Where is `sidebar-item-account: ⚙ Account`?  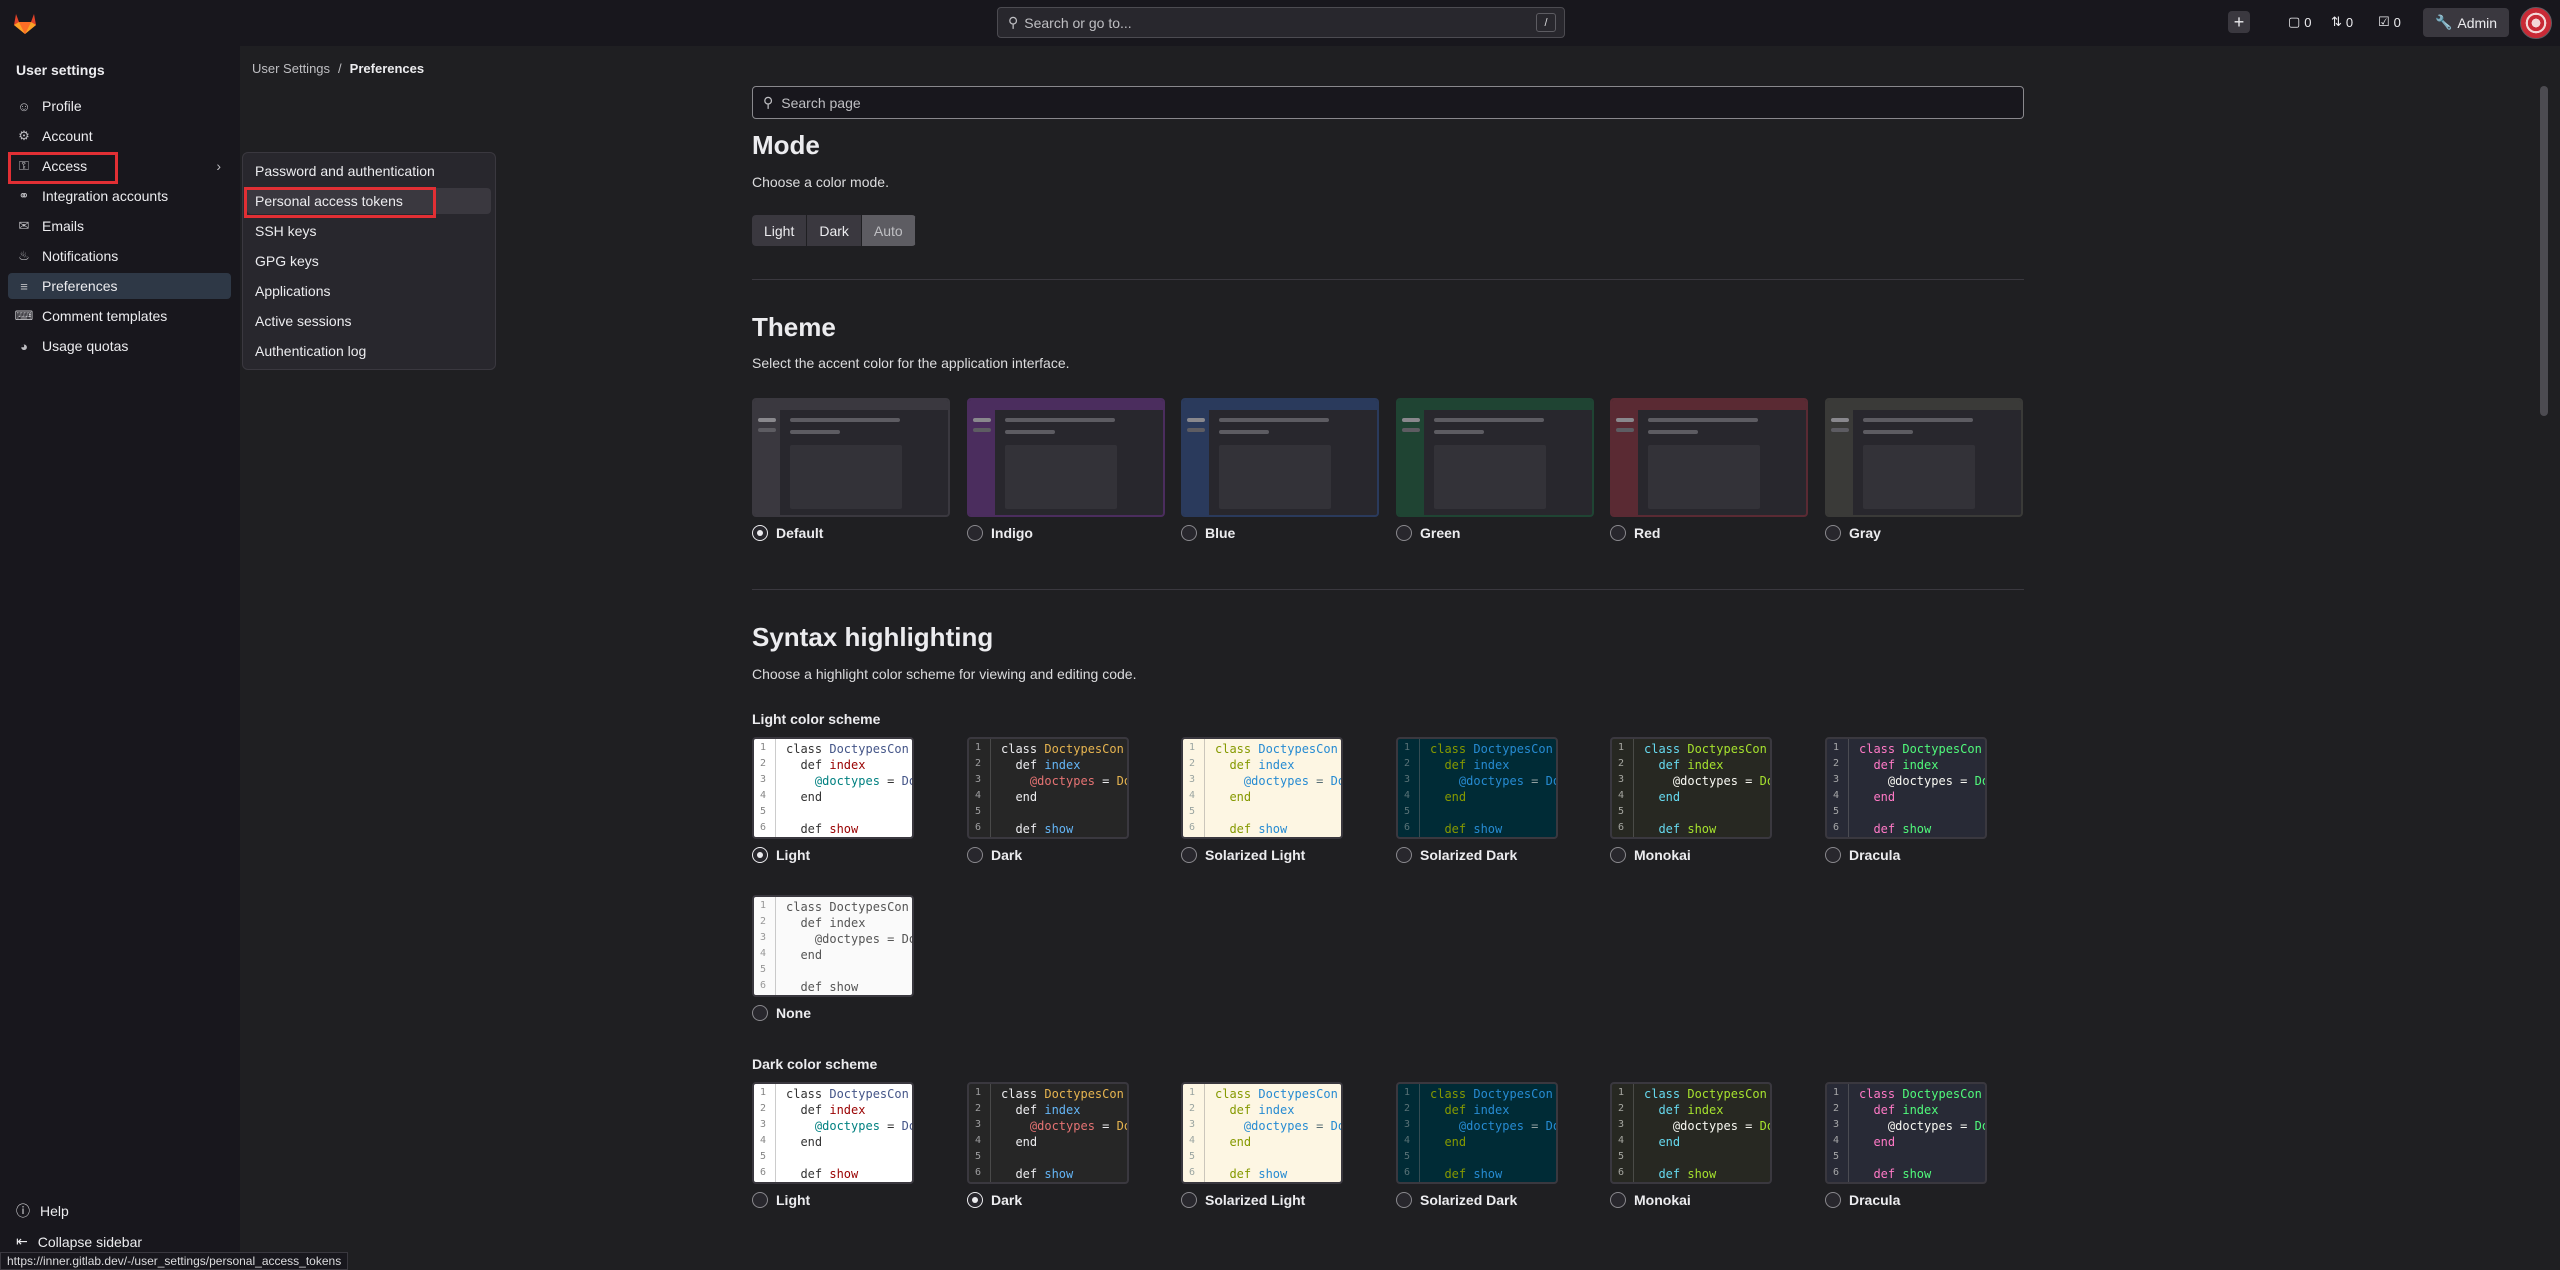 sidebar-item-account: ⚙ Account is located at coordinates (119, 136).